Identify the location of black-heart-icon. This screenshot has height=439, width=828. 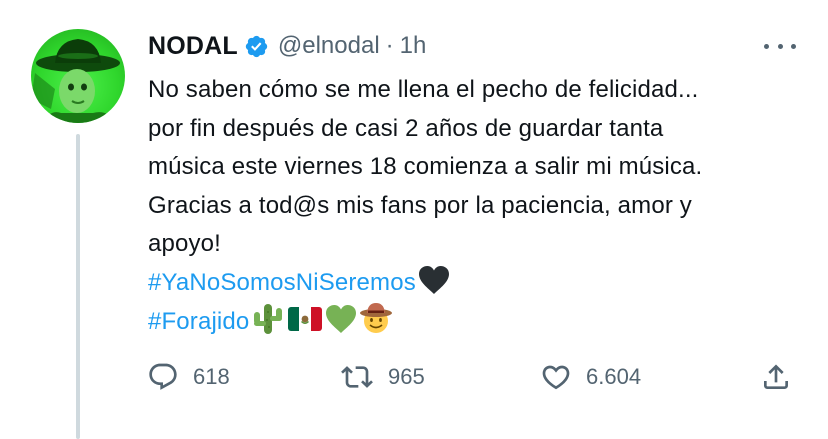
(434, 286).